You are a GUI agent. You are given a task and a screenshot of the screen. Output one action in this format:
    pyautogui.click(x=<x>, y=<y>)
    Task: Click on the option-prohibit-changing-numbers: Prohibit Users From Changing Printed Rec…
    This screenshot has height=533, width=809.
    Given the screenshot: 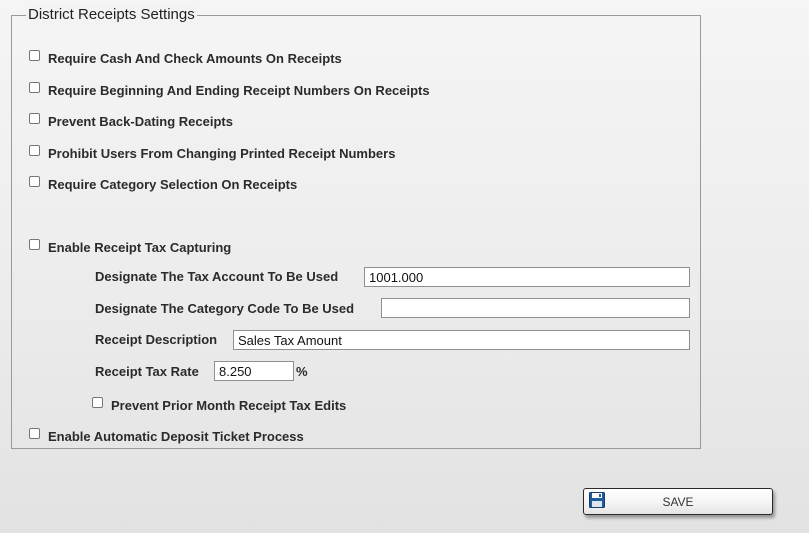 What is the action you would take?
    pyautogui.click(x=212, y=153)
    